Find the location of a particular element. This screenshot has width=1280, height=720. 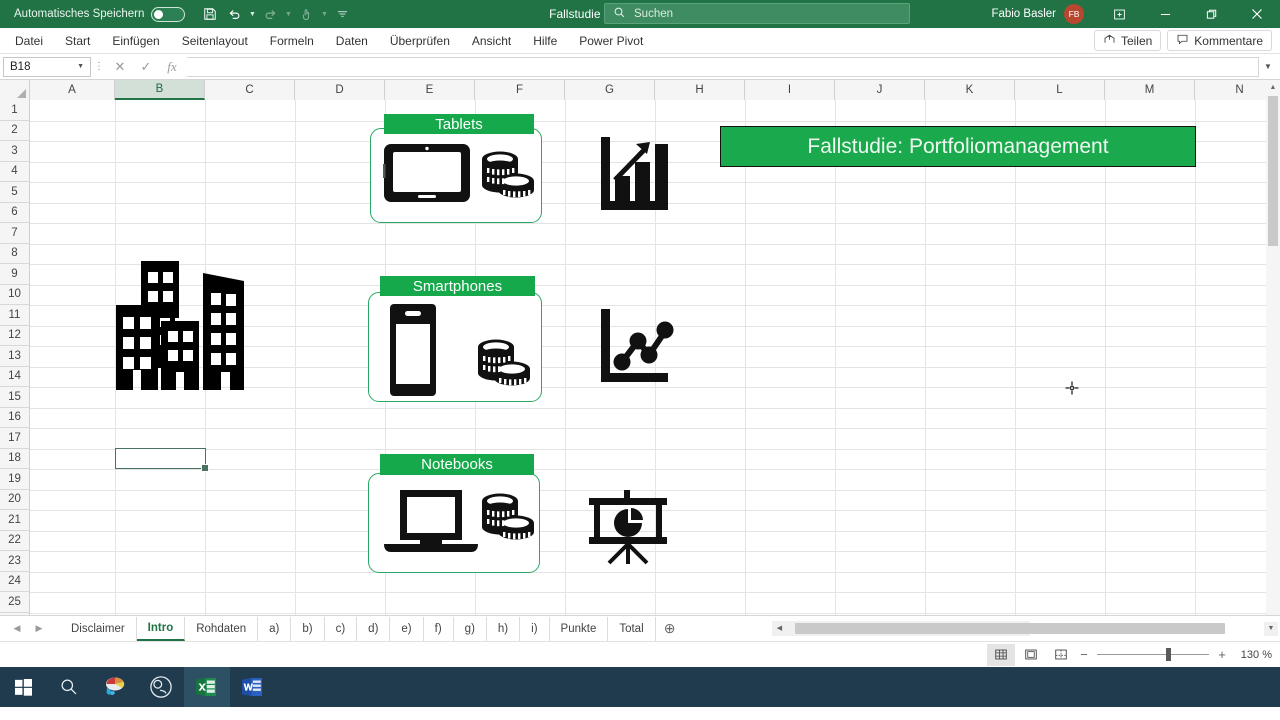

page-break-preview-icon is located at coordinates (1061, 655).